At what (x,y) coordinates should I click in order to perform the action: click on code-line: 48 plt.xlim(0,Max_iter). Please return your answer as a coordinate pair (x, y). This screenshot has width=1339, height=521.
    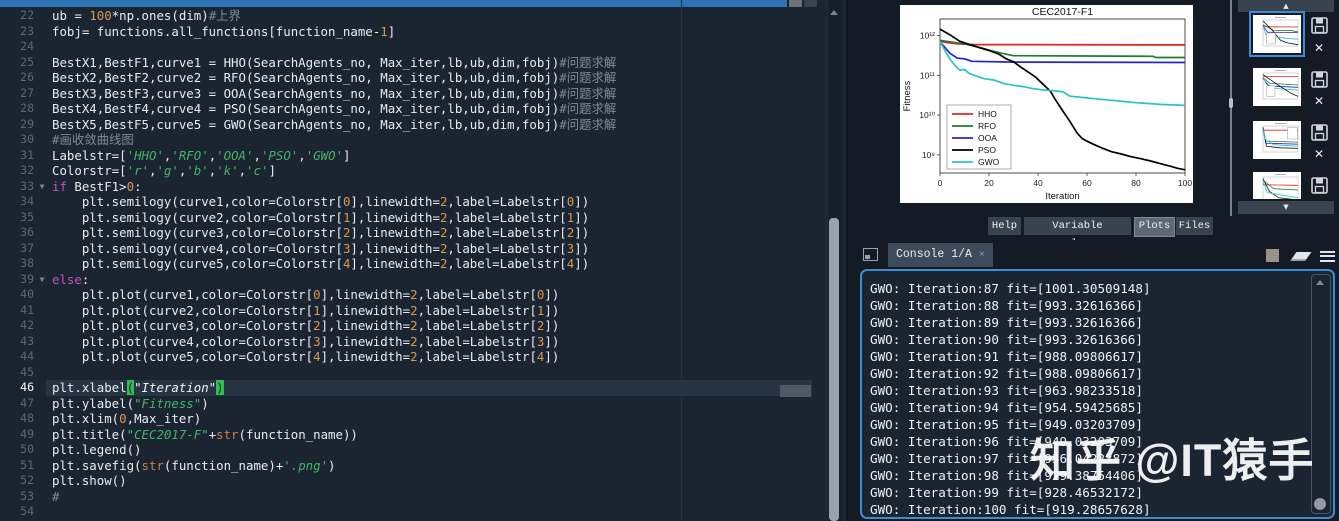
    Looking at the image, I should click on (423, 419).